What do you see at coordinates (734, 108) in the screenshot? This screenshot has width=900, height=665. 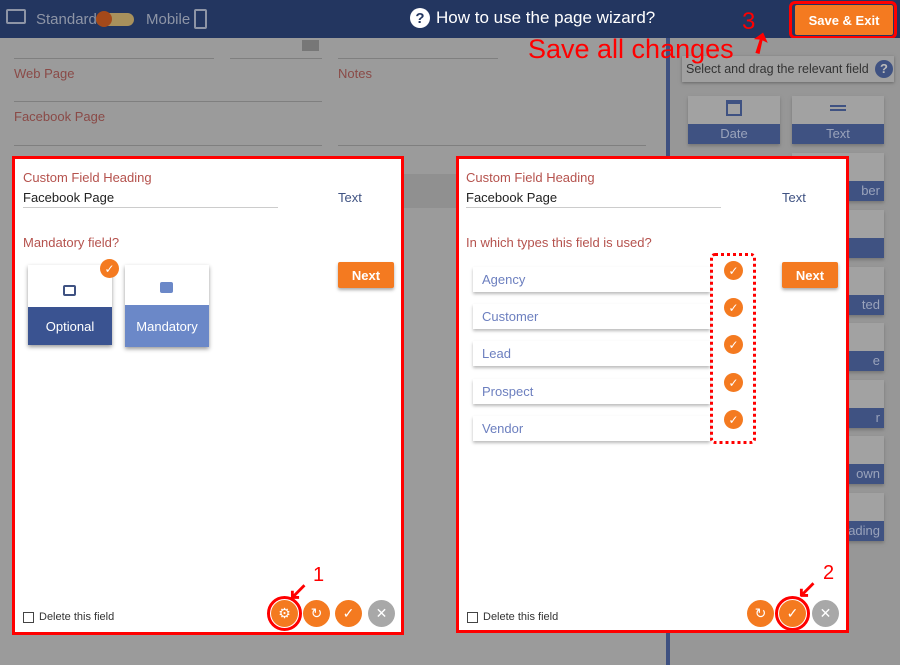 I see `calendar-icon` at bounding box center [734, 108].